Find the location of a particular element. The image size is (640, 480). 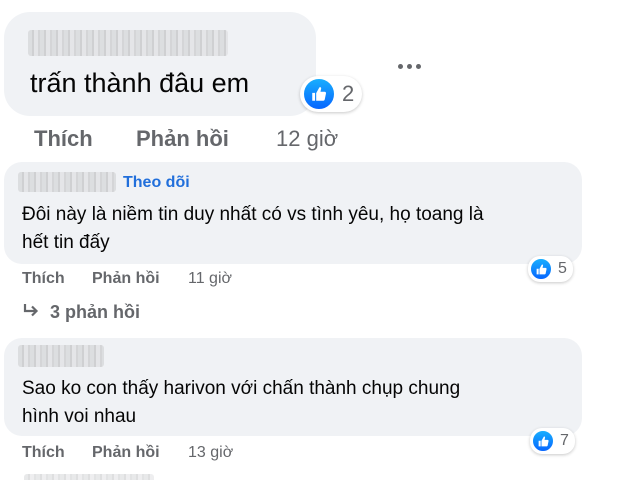

reaction-summary: 7 is located at coordinates (552, 441).